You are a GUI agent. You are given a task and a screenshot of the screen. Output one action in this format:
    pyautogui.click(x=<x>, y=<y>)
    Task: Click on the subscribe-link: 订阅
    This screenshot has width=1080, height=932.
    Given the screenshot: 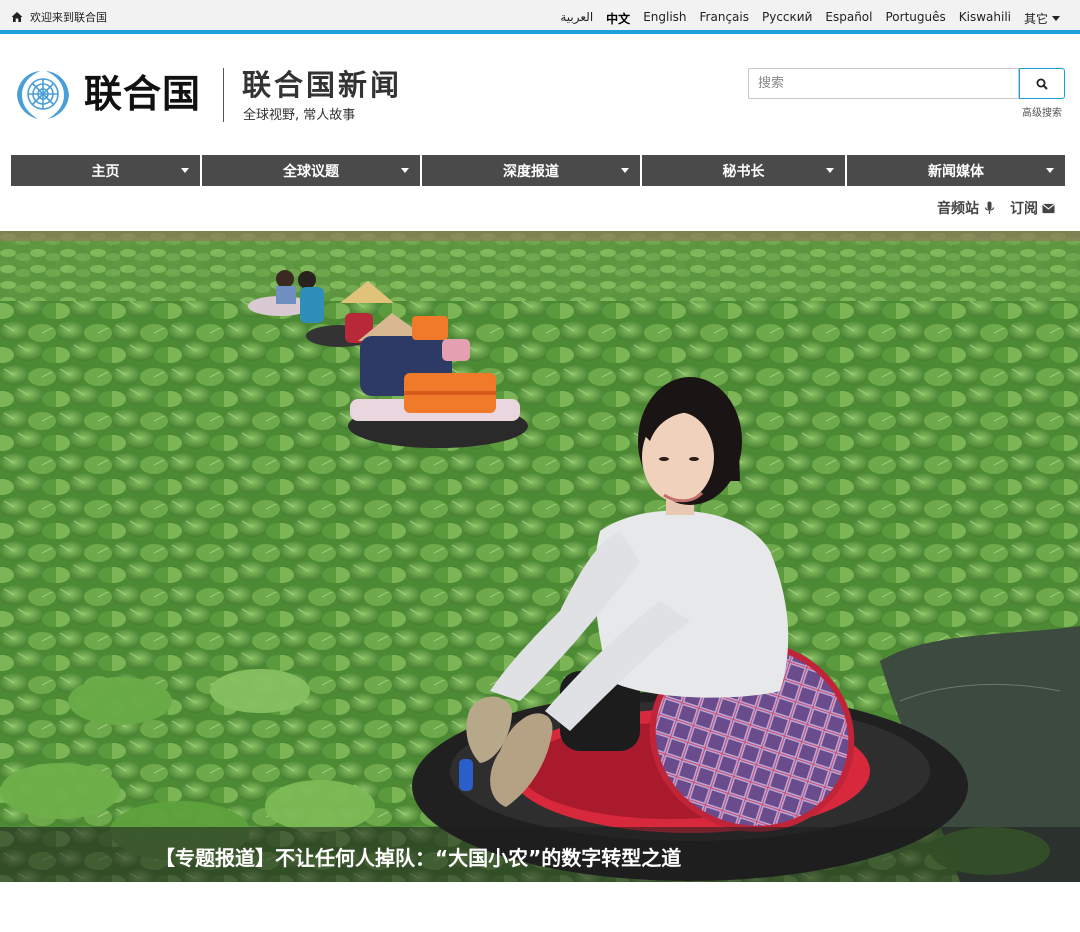 What is the action you would take?
    pyautogui.click(x=1032, y=208)
    